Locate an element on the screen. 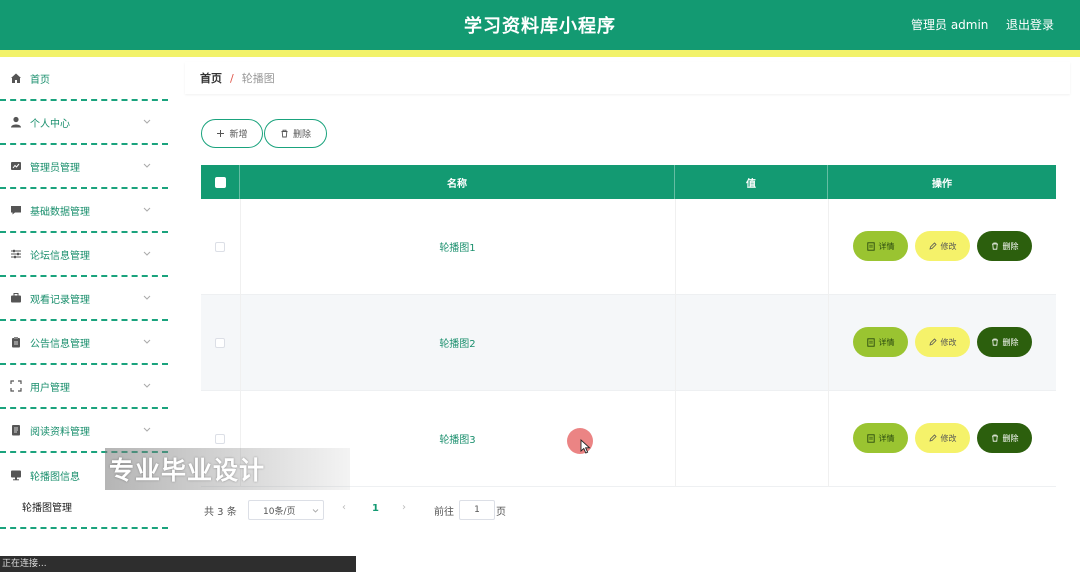  table-header: 名称 值 操作 is located at coordinates (628, 182).